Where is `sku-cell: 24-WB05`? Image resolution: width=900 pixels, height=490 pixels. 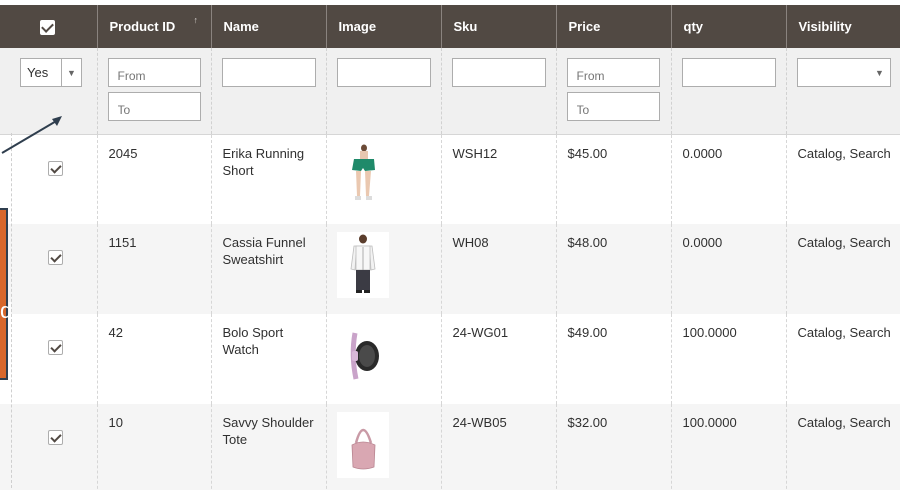 sku-cell: 24-WB05 is located at coordinates (498, 447).